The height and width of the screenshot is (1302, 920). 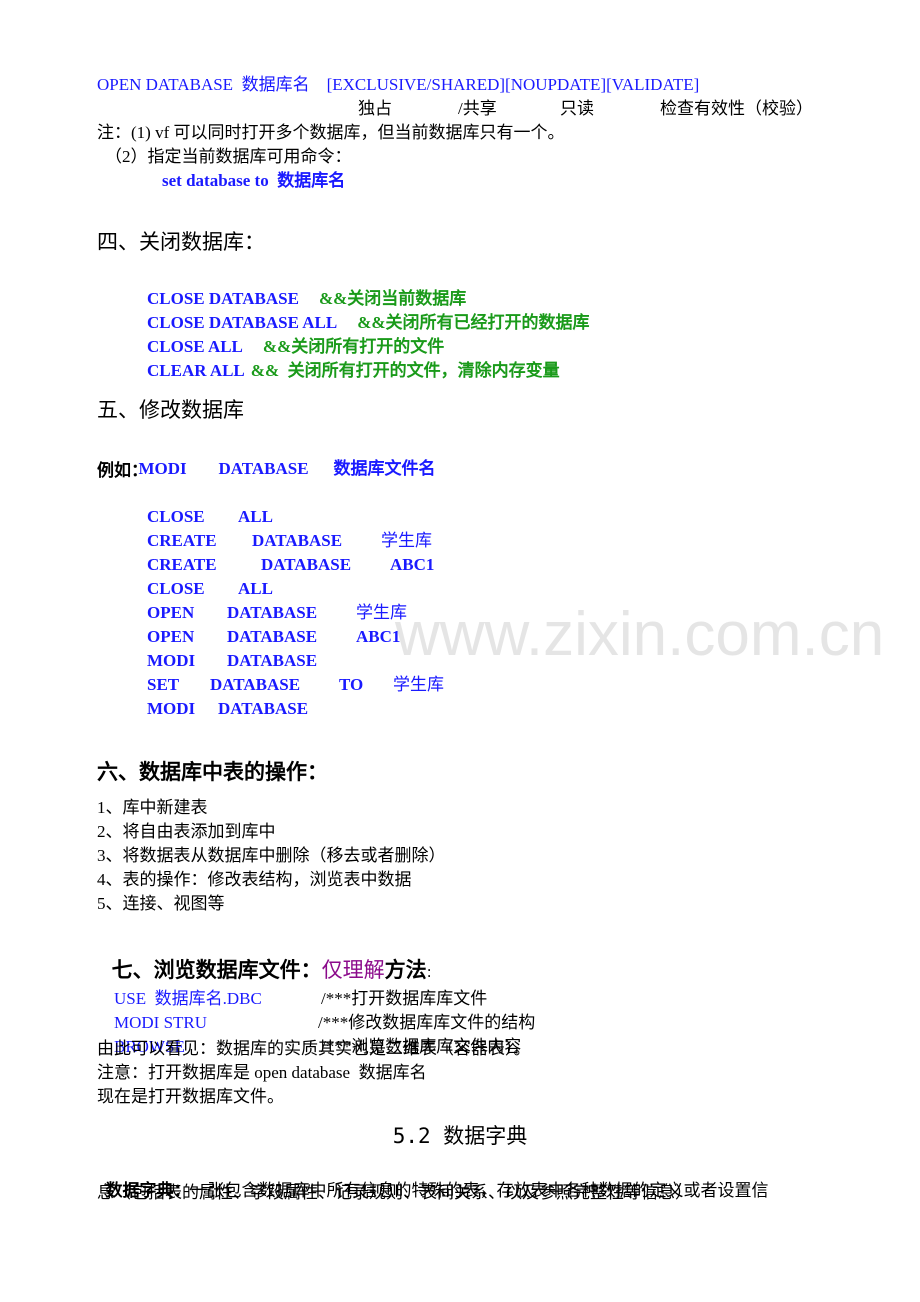 I want to click on close-command-row: CLEAR ALL && 关闭所有打开的文件，清除内存变量, so click(x=345, y=371).